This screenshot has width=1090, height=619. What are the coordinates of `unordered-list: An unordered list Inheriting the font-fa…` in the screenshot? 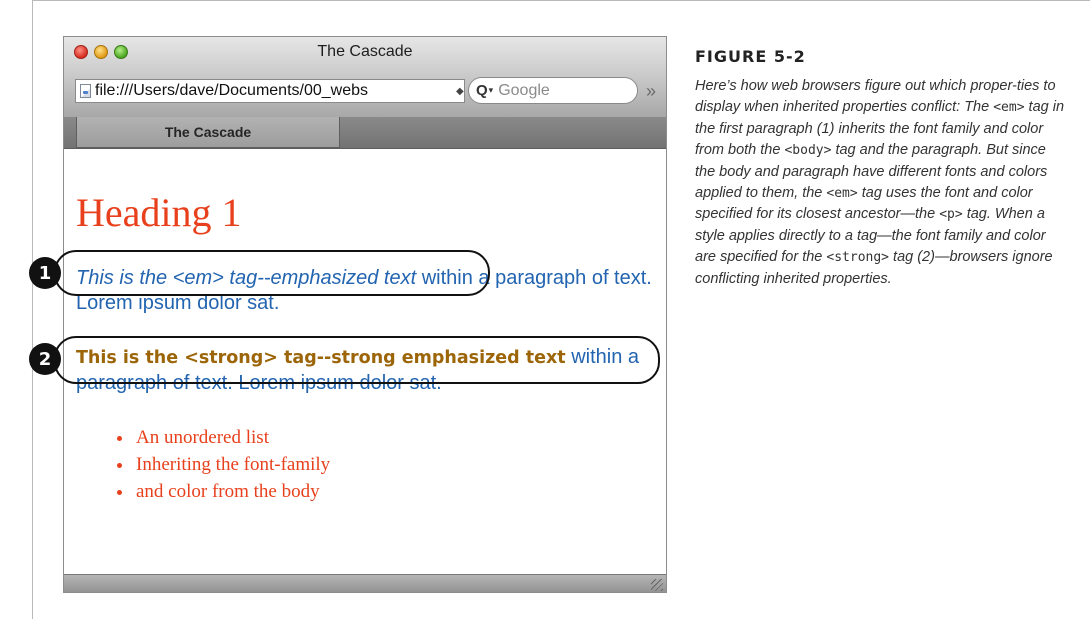 It's located at (218, 464).